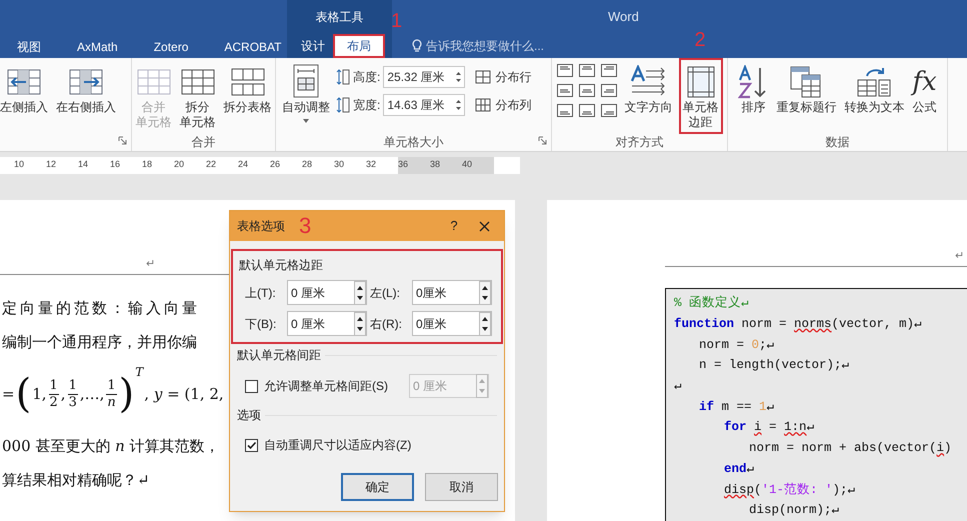 The height and width of the screenshot is (521, 967). I want to click on table-grid-icon, so click(153, 82).